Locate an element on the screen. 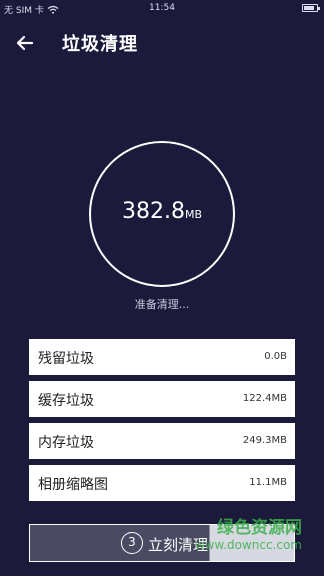  page-title: 垃圾清理 is located at coordinates (100, 44).